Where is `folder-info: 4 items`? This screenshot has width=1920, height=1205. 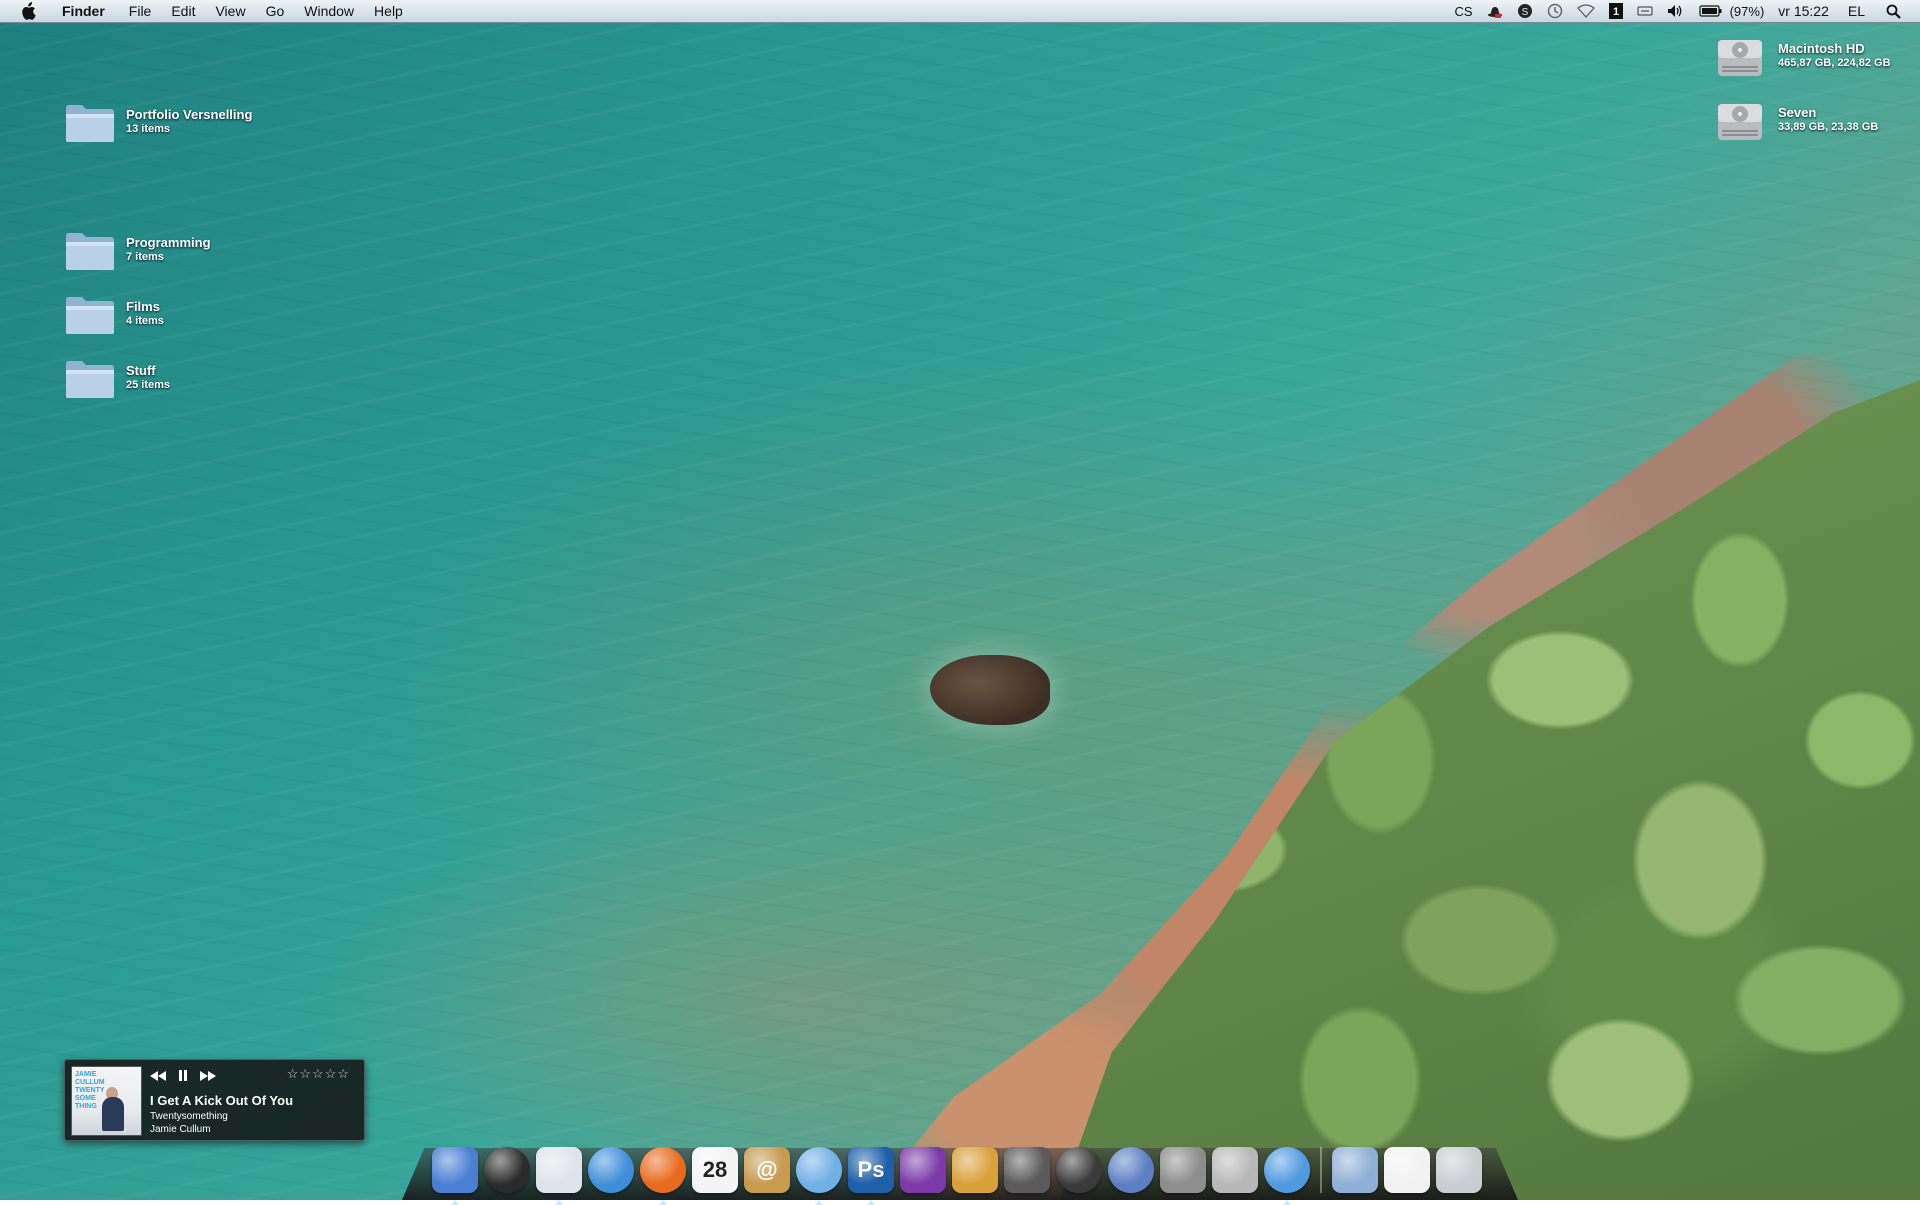
folder-info: 4 items is located at coordinates (145, 321).